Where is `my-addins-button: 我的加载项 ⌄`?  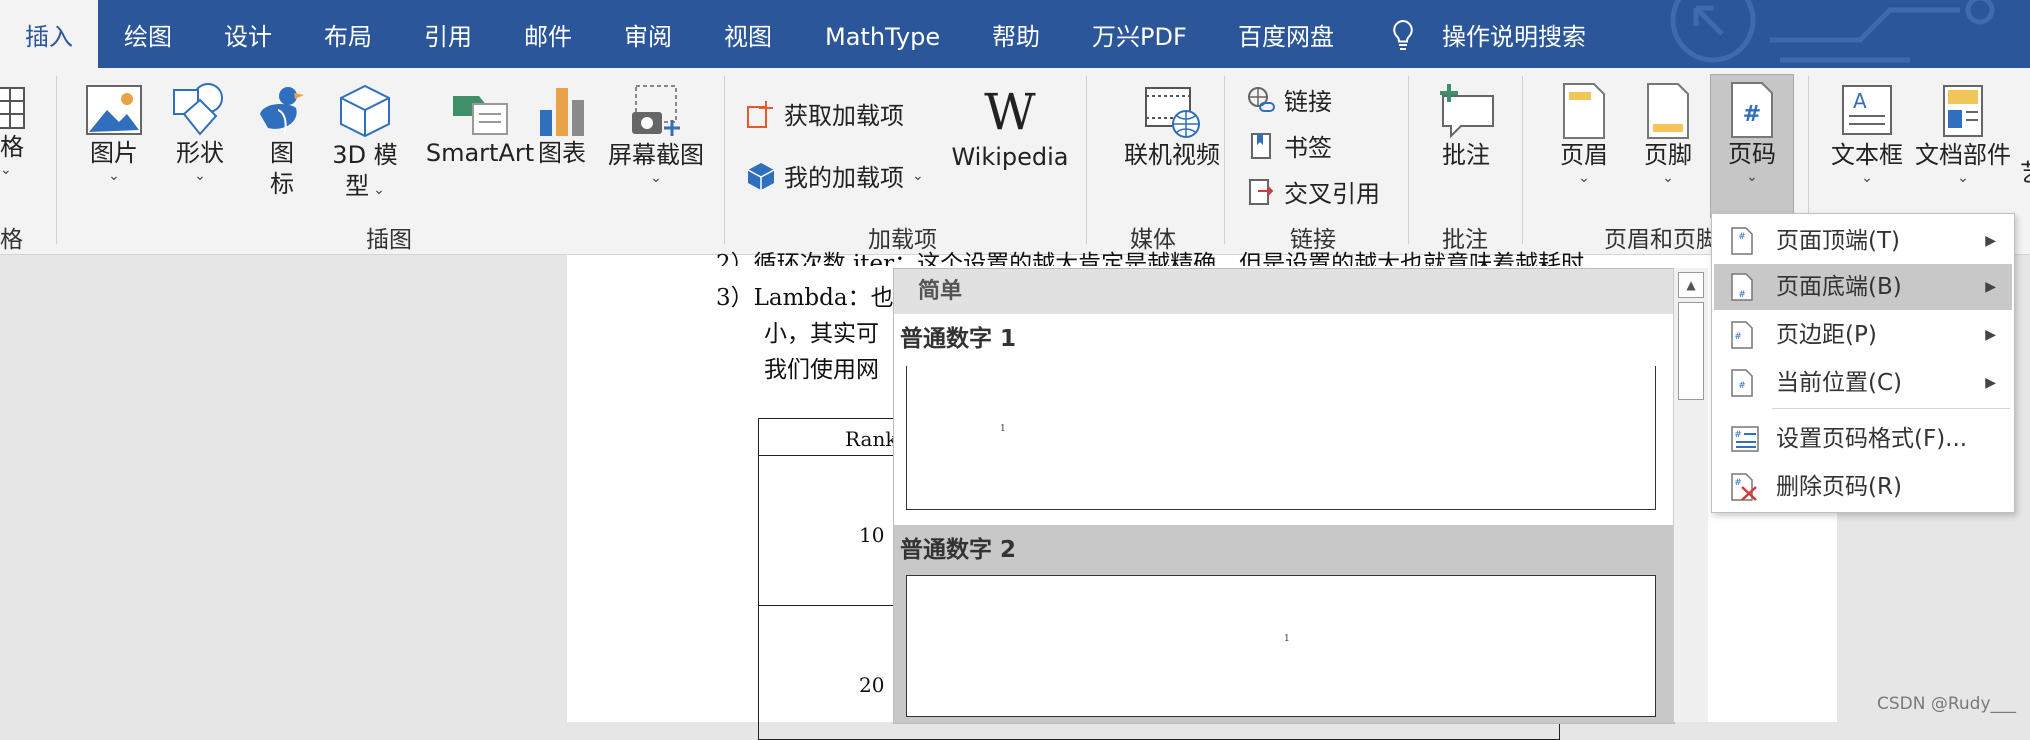
my-addins-button: 我的加载项 ⌄ is located at coordinates (835, 175).